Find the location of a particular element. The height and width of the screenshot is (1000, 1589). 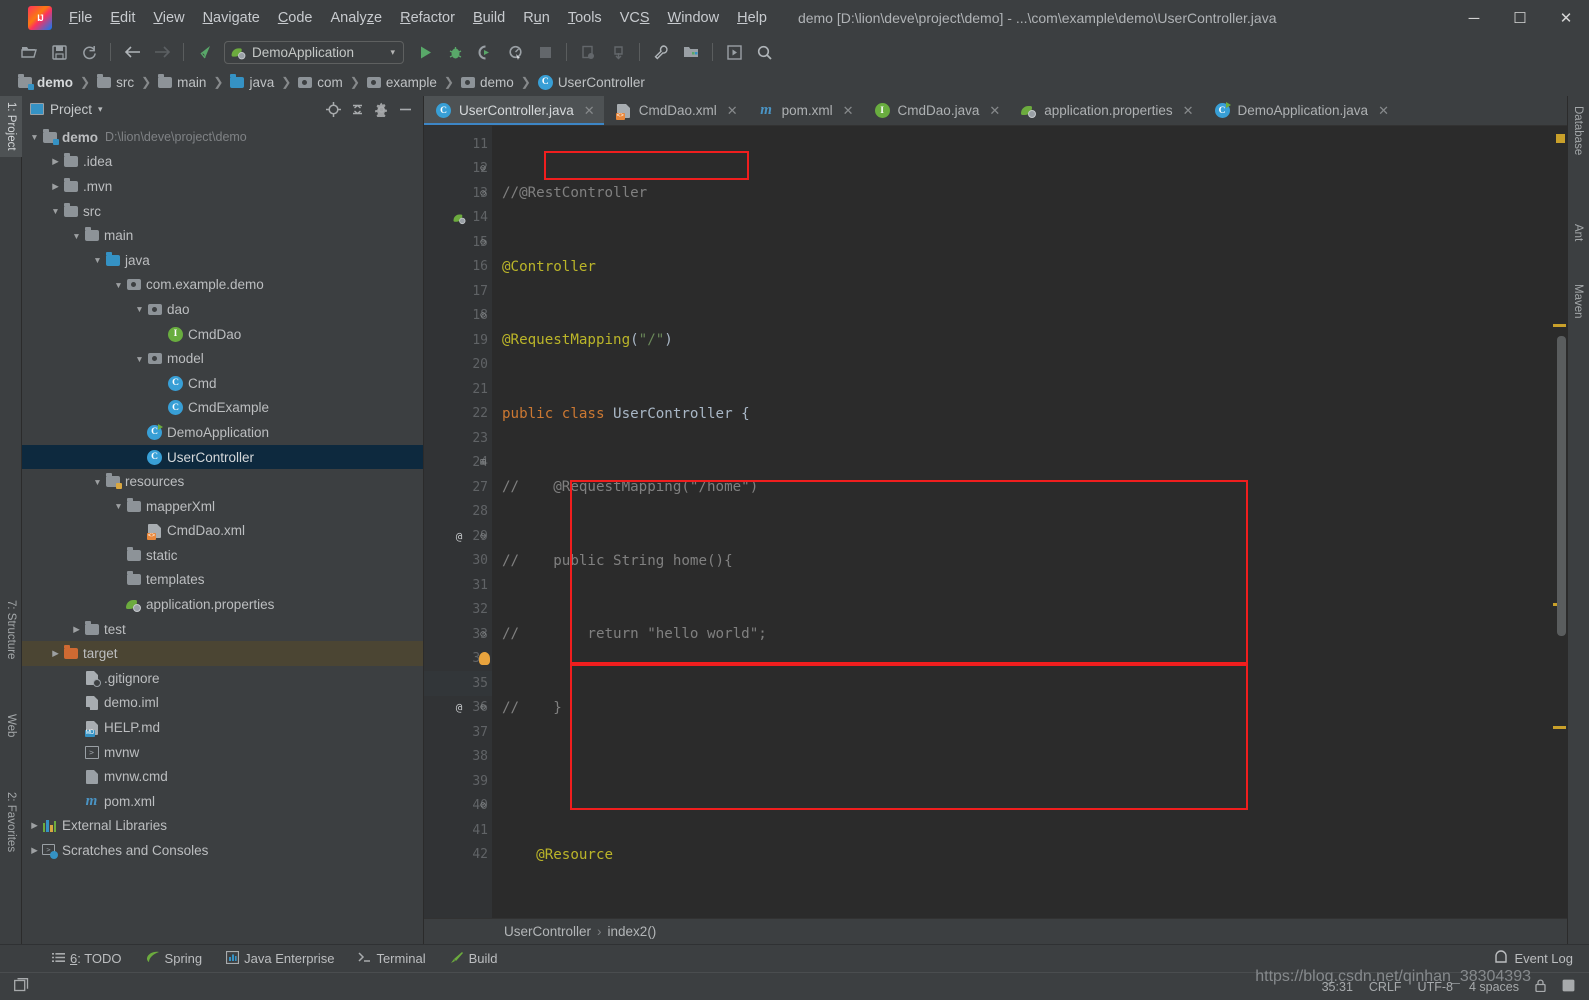

tree-node-help-md: MD HELP.md is located at coordinates (222, 727).